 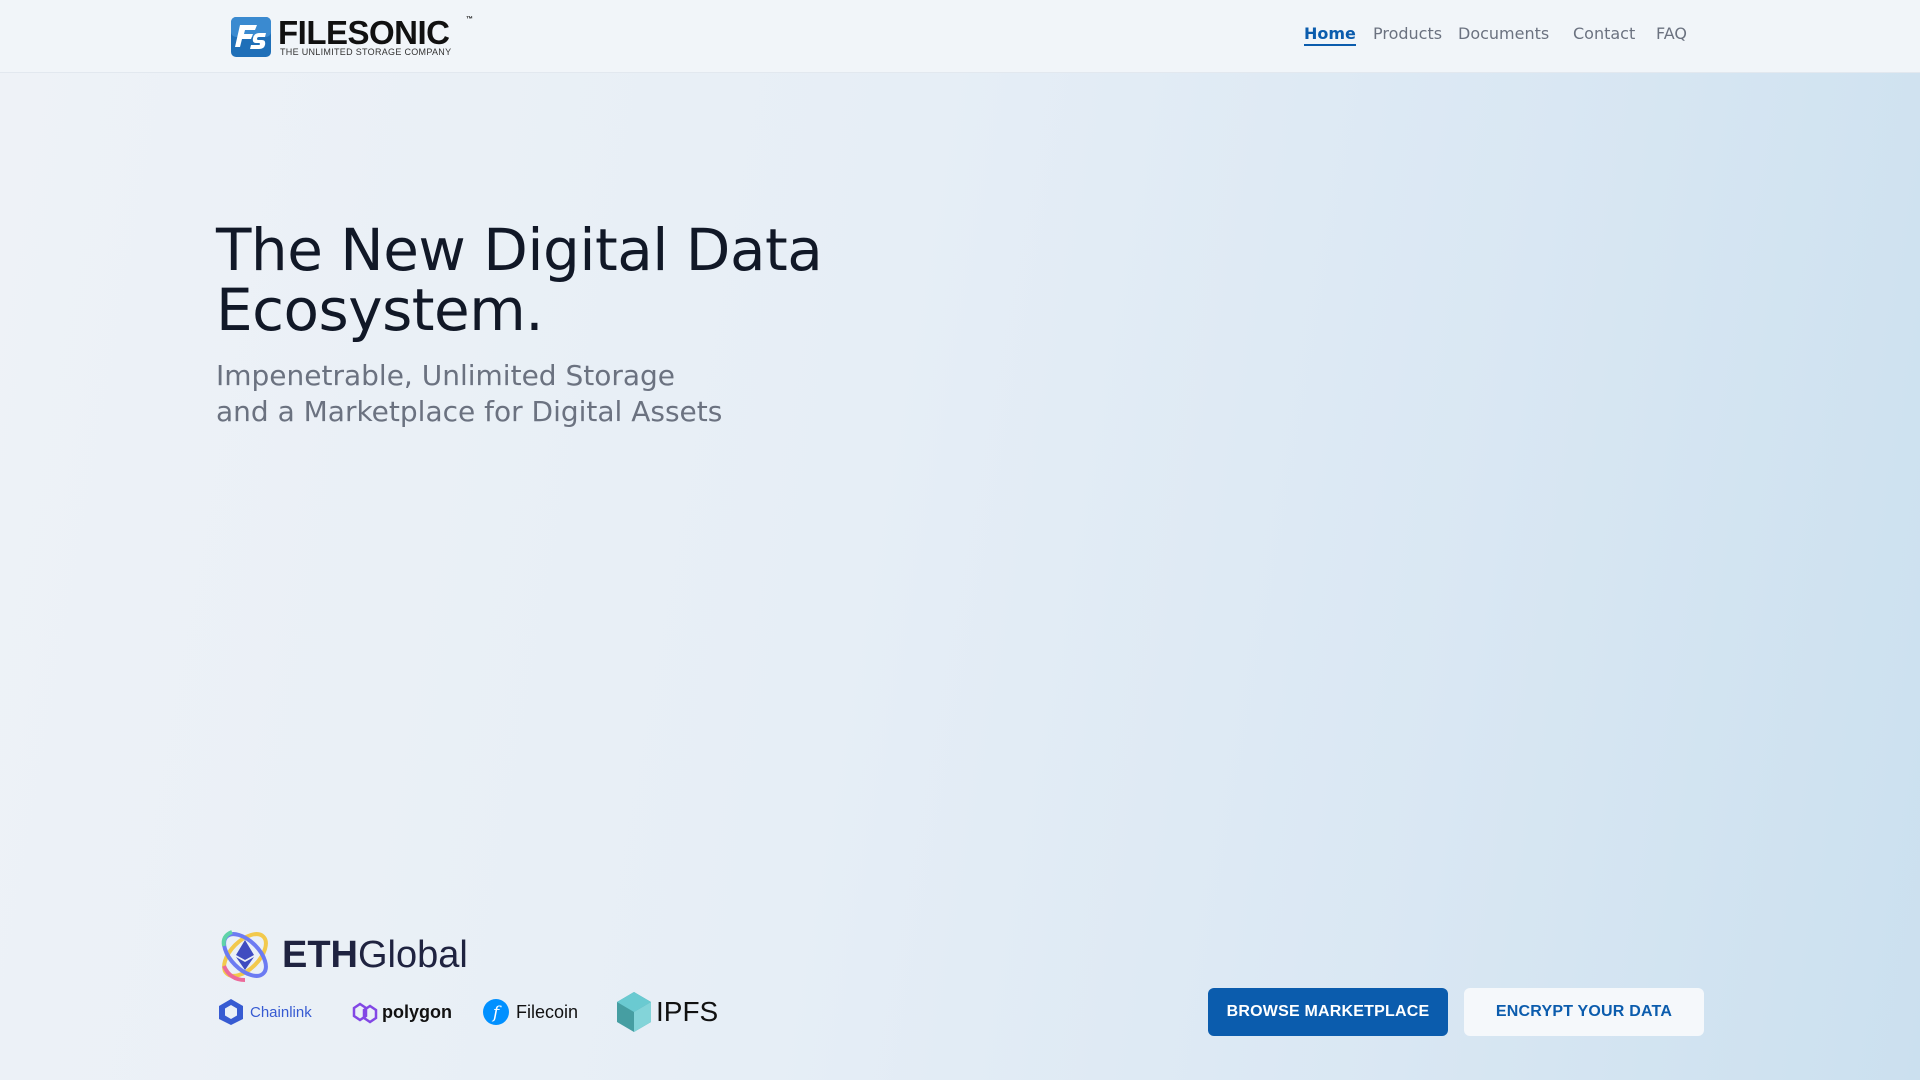 What do you see at coordinates (413, 955) in the screenshot?
I see `ethglobal-regular: Global` at bounding box center [413, 955].